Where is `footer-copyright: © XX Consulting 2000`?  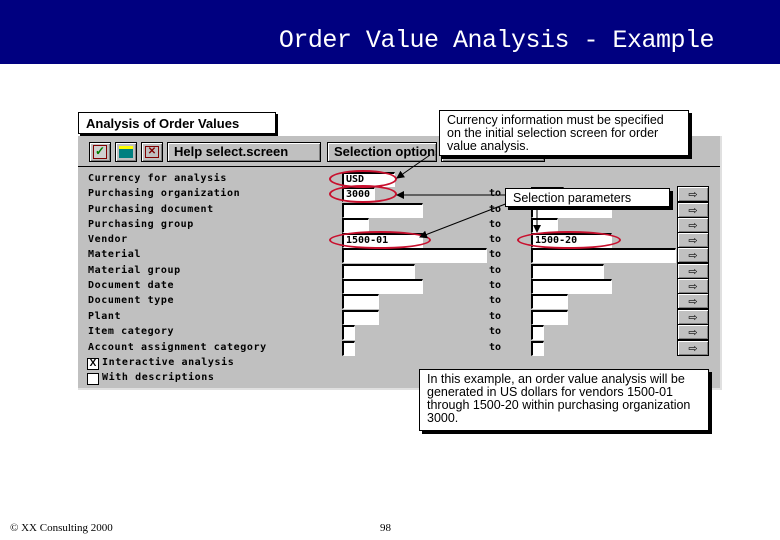
footer-copyright: © XX Consulting 2000 is located at coordinates (61, 528).